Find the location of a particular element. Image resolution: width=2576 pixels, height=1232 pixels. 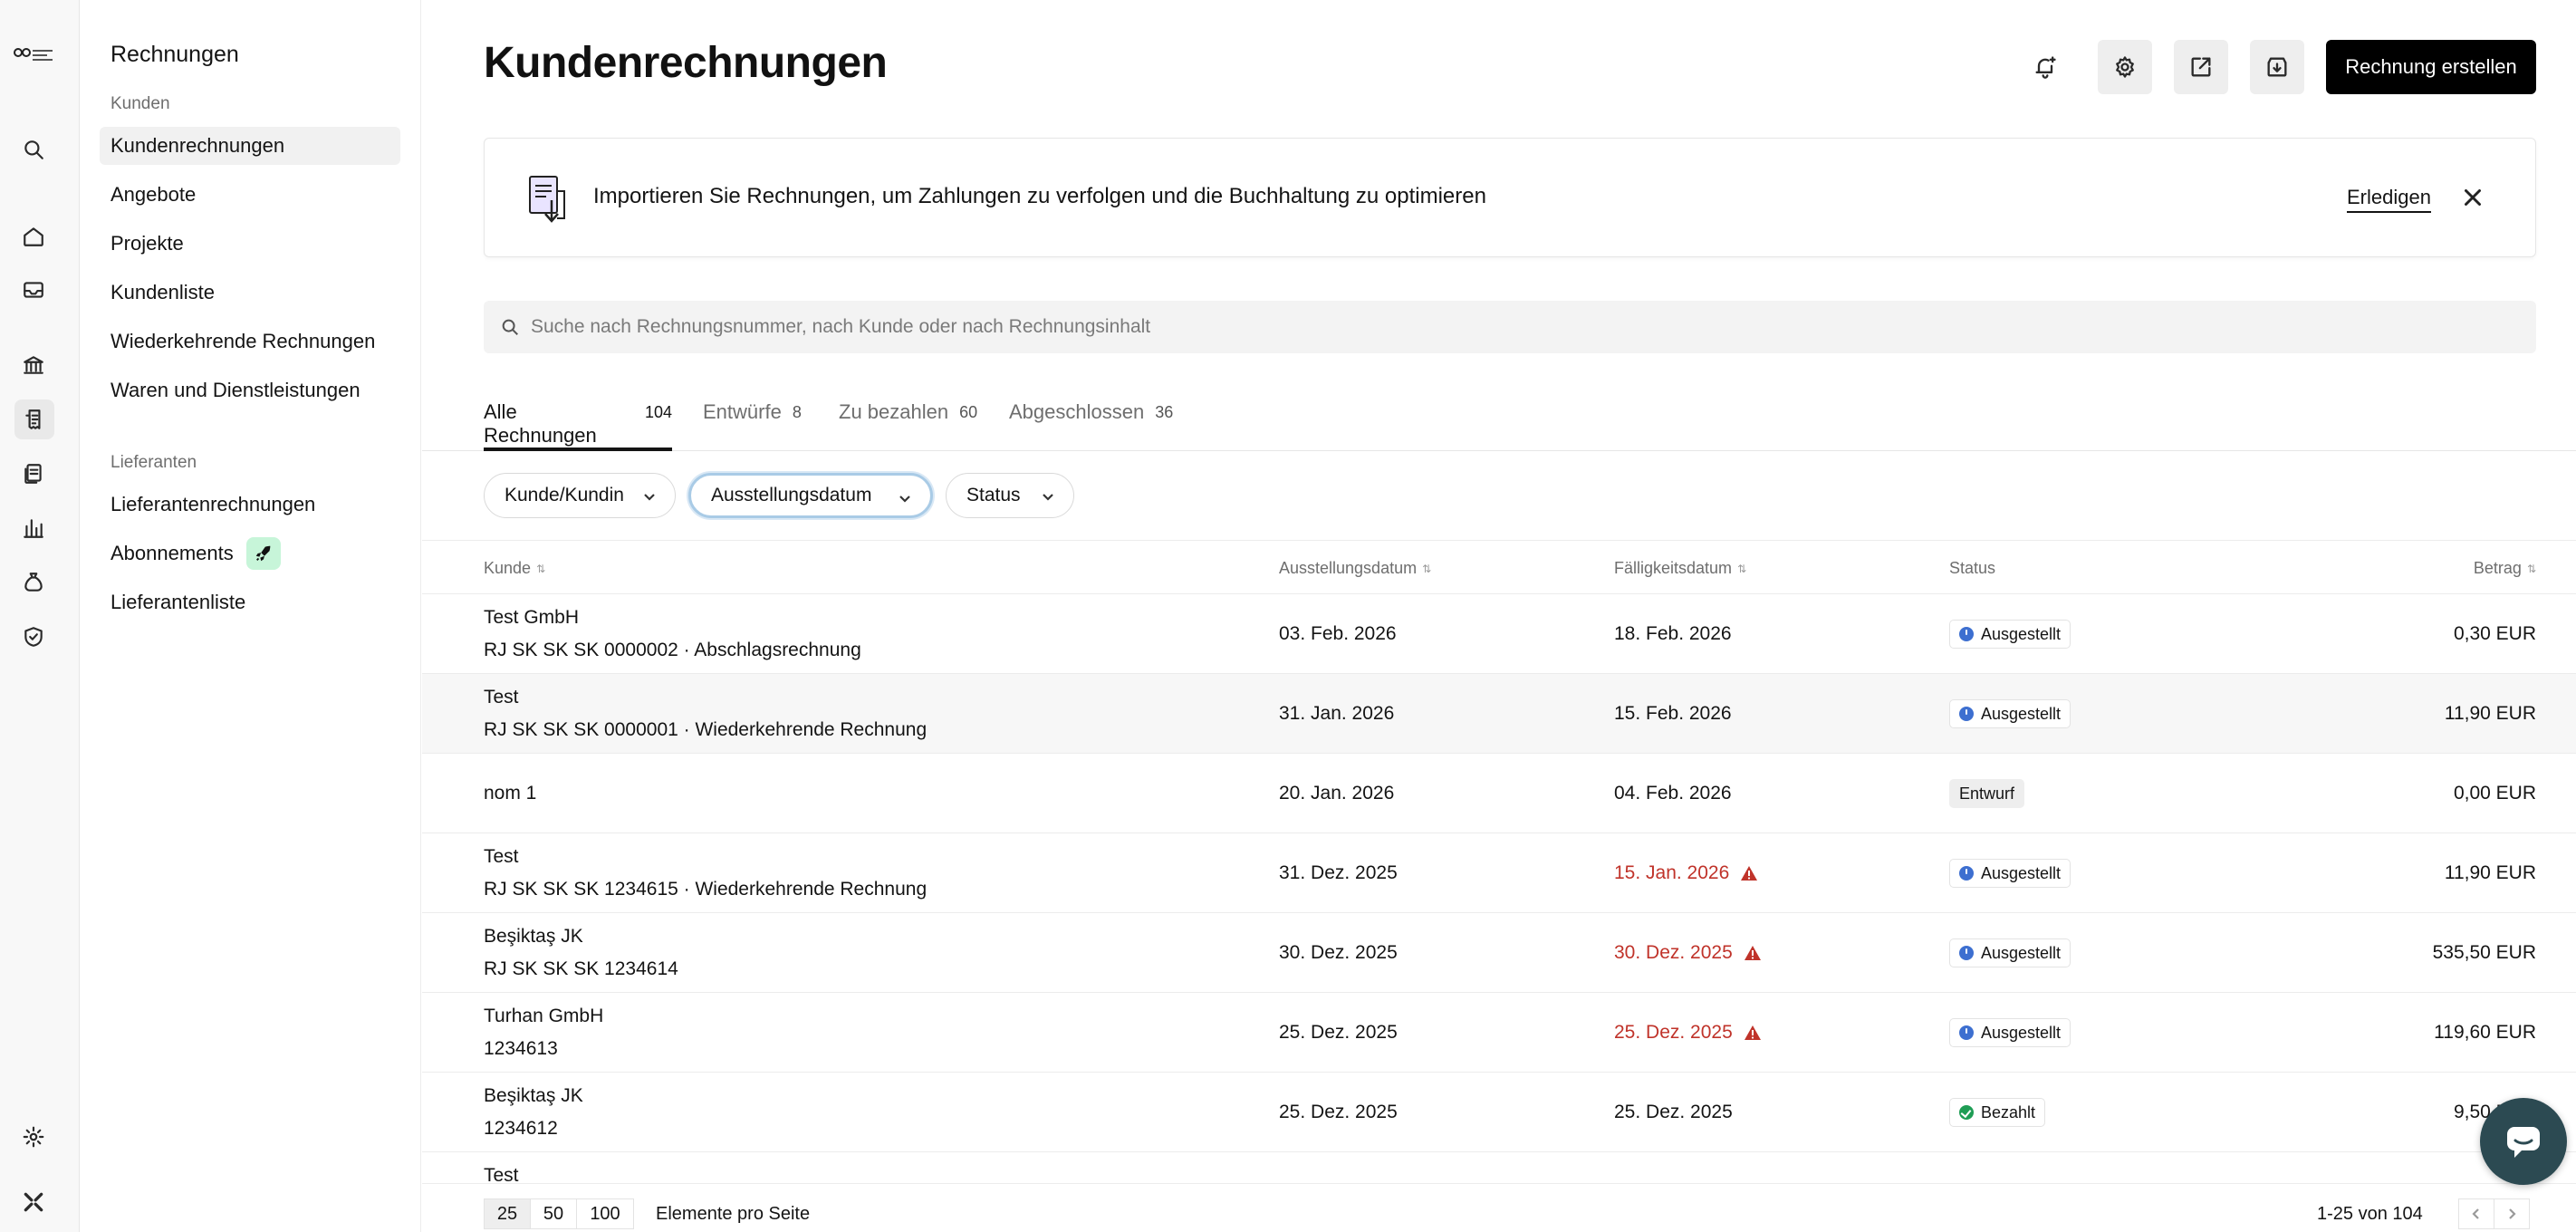

column-issue-date: Ausstellungsdatum ⇅ is located at coordinates (1355, 568).